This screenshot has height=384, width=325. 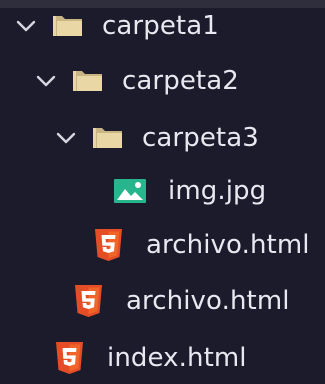 I want to click on tree-item-img-jpg: img.jpg, so click(x=162, y=191).